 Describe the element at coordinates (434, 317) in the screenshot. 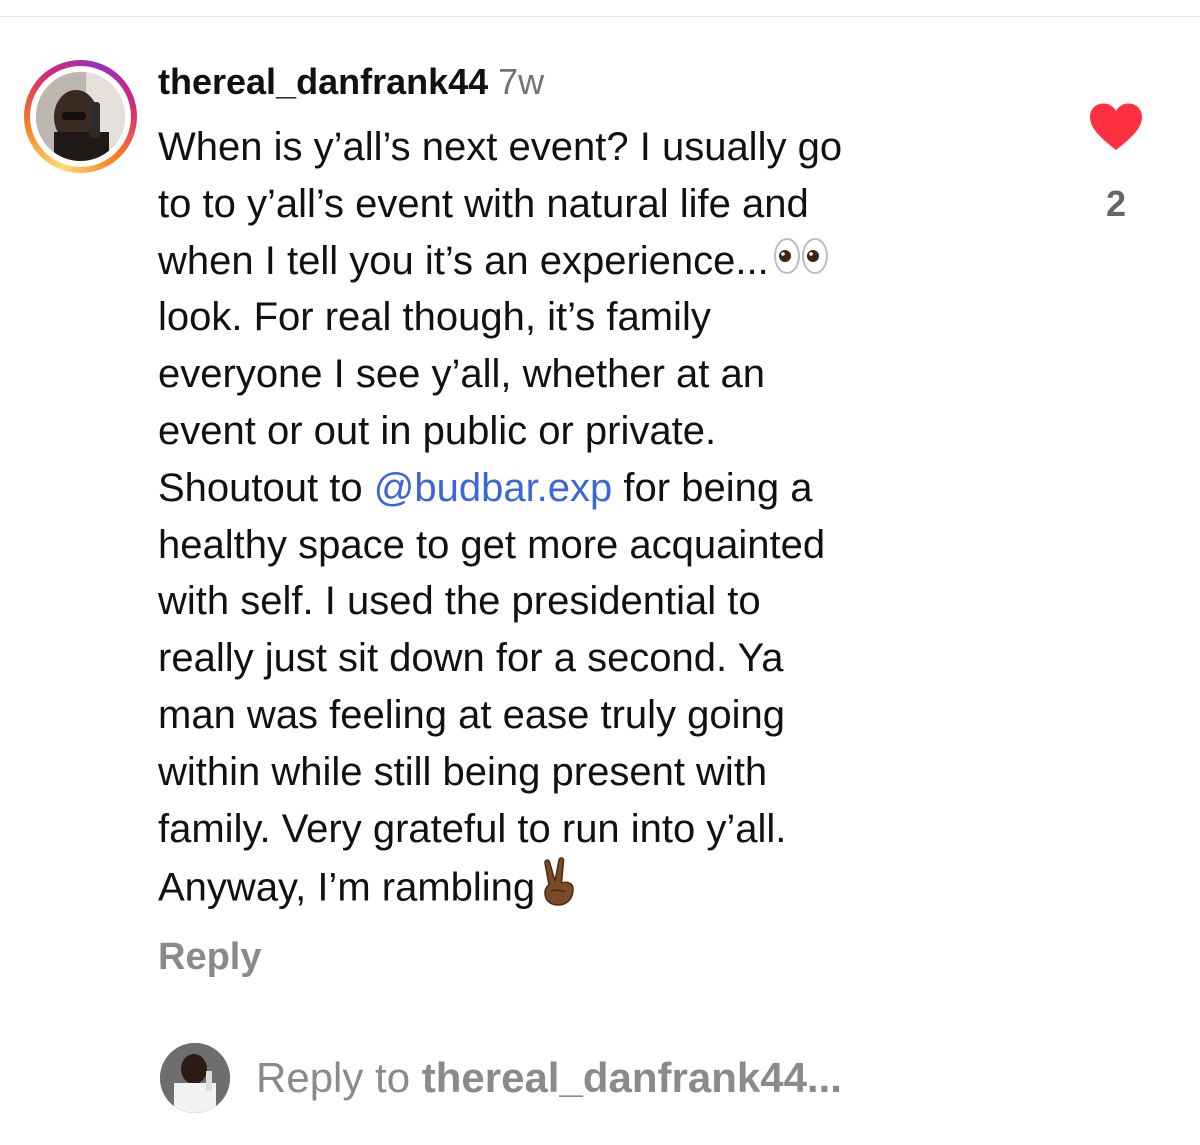

I see `comment-line: look. For real though, it’s family` at that location.